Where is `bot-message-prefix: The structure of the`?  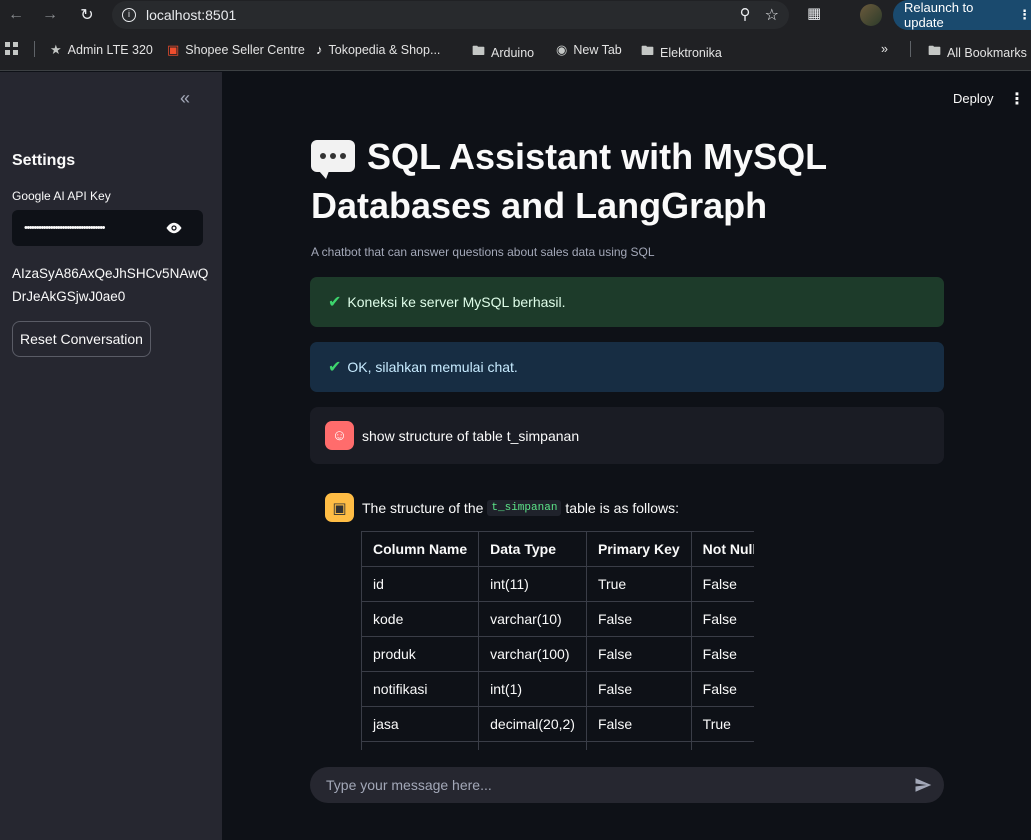 bot-message-prefix: The structure of the is located at coordinates (423, 507).